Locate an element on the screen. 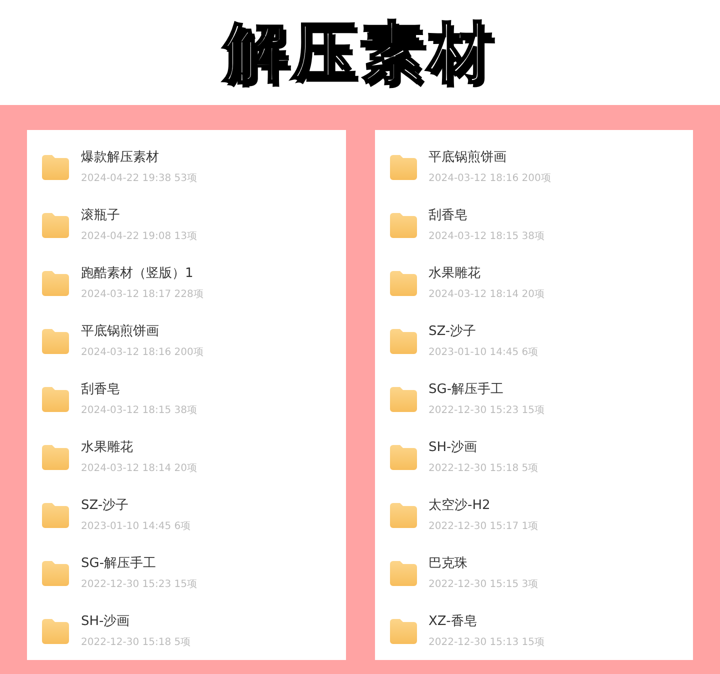 The height and width of the screenshot is (674, 720). folder-name: 爆款解压素材 is located at coordinates (139, 158).